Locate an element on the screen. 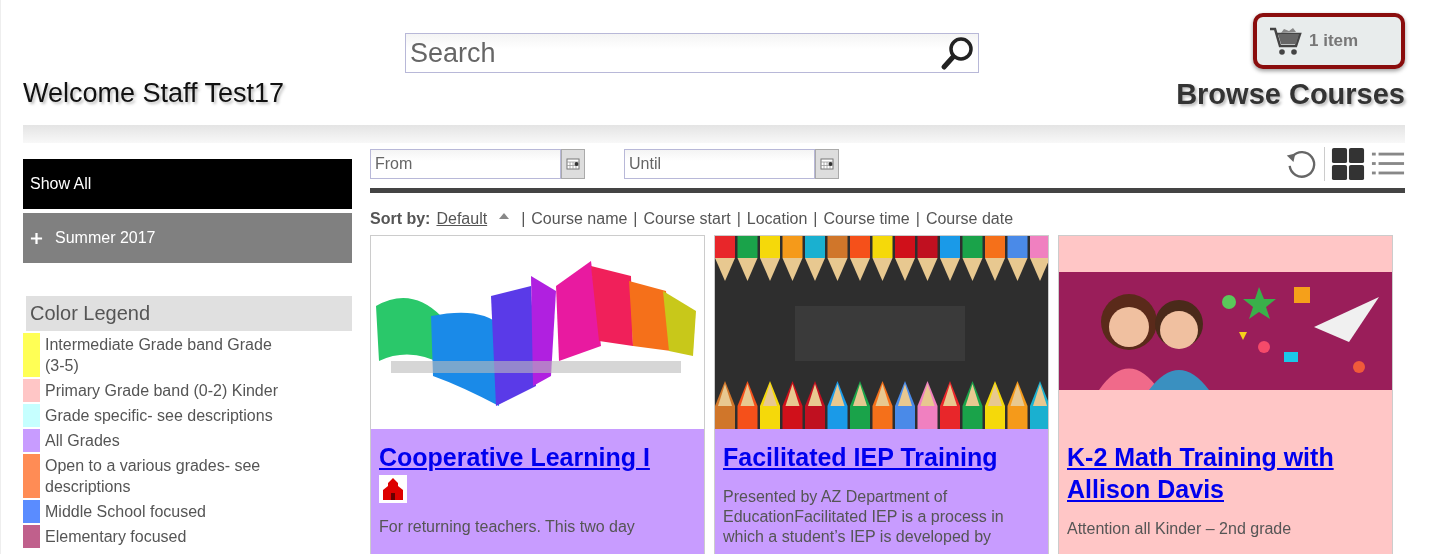 Image resolution: width=1429 pixels, height=554 pixels. category-item: Show All is located at coordinates (187, 184).